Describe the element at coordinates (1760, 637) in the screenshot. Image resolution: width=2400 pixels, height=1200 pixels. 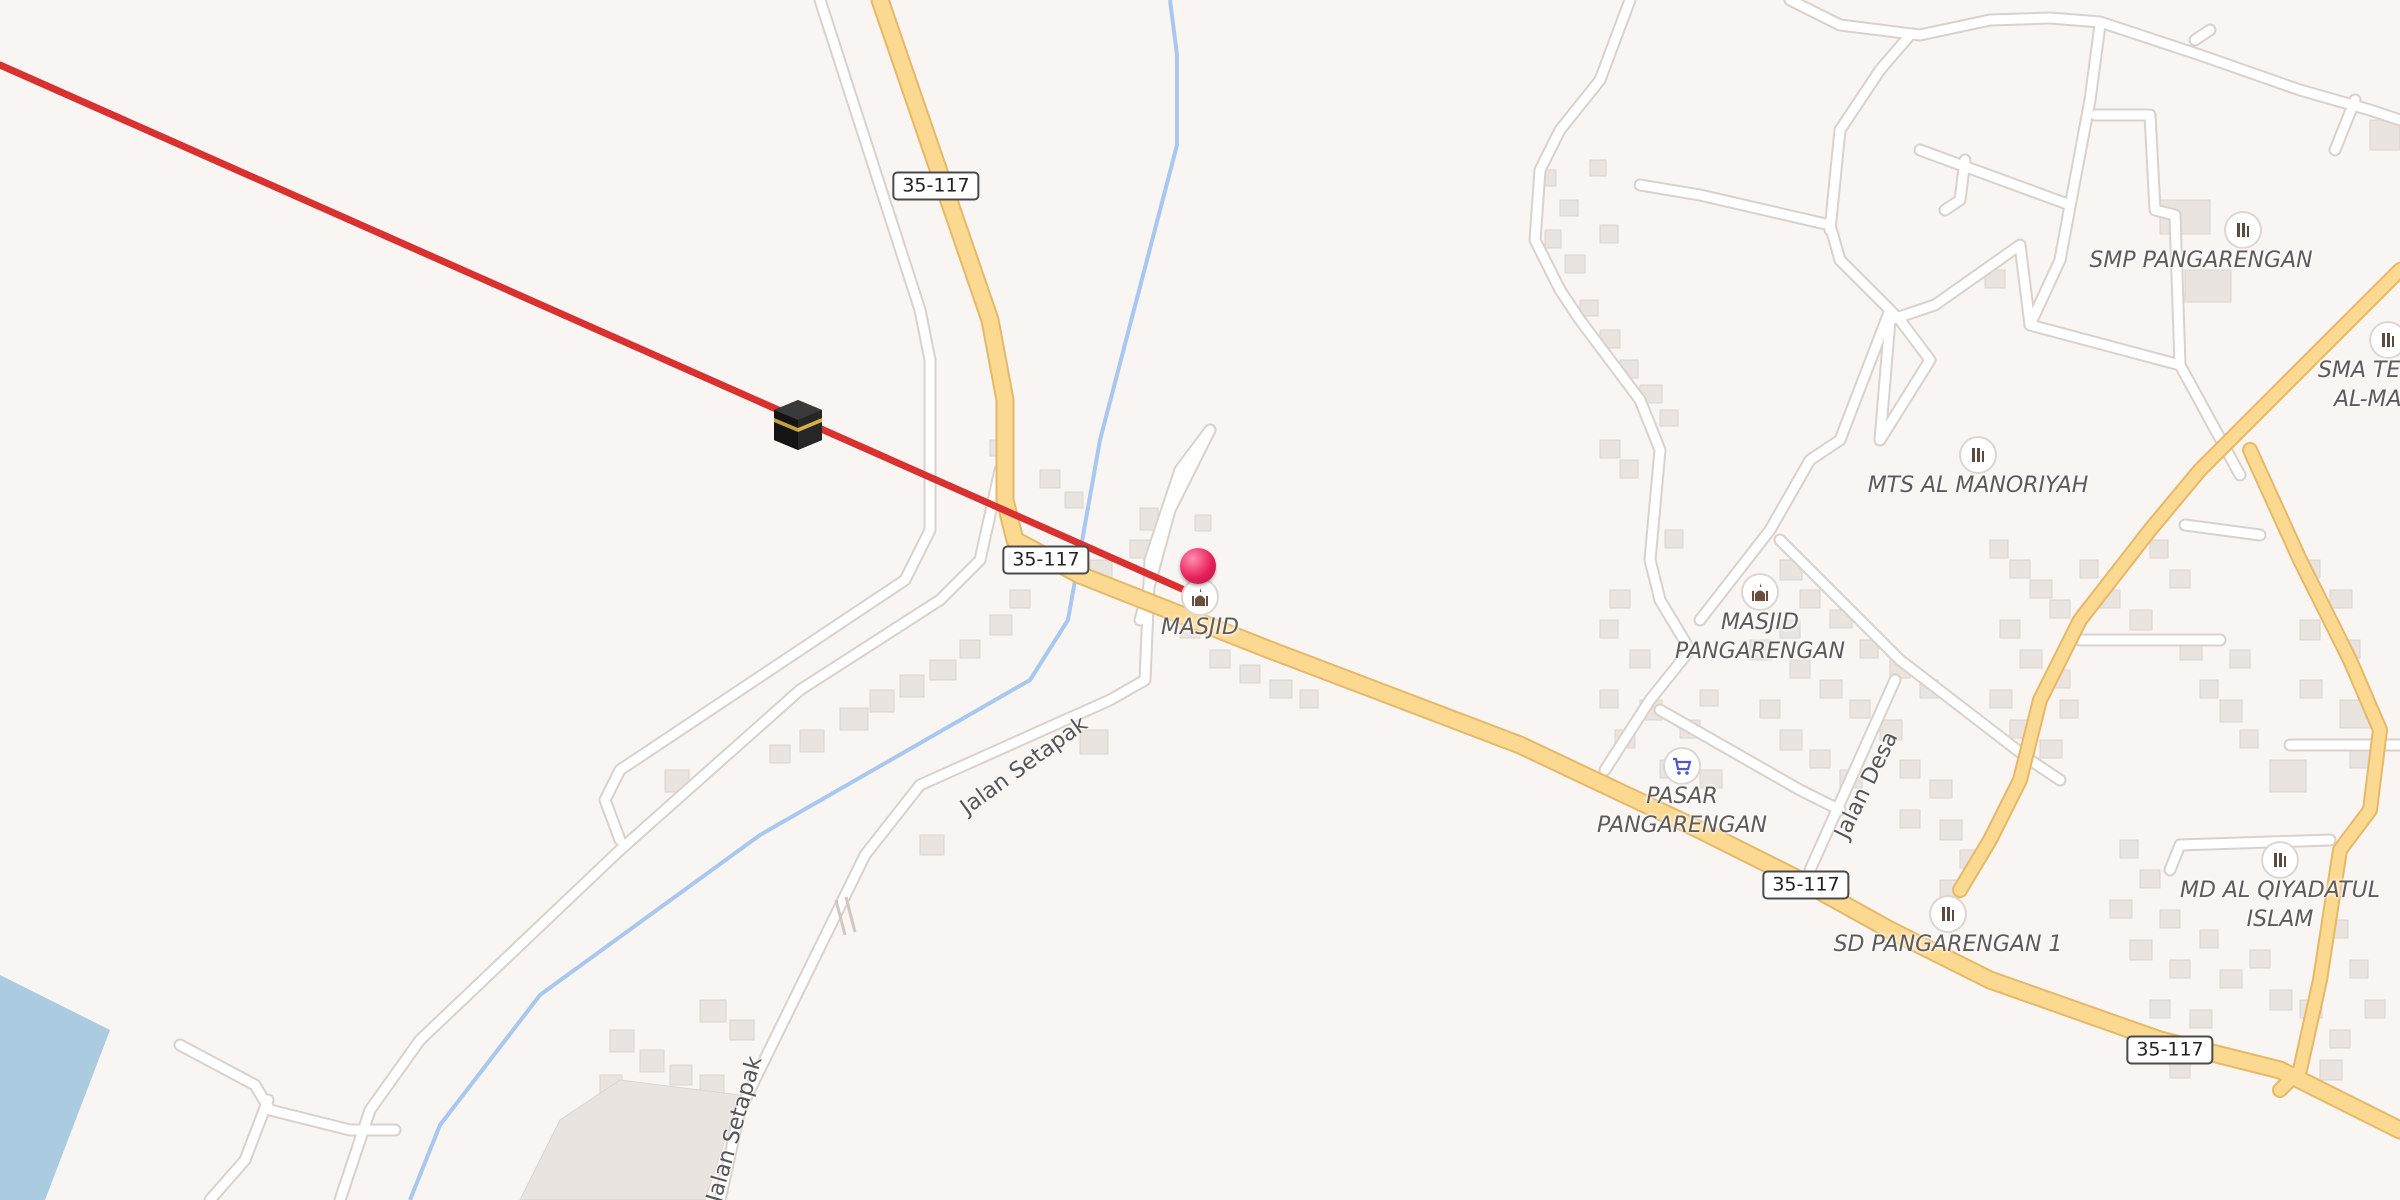
I see `poi-label-masjid-pangarengan: MASJID PANGARENGAN` at that location.